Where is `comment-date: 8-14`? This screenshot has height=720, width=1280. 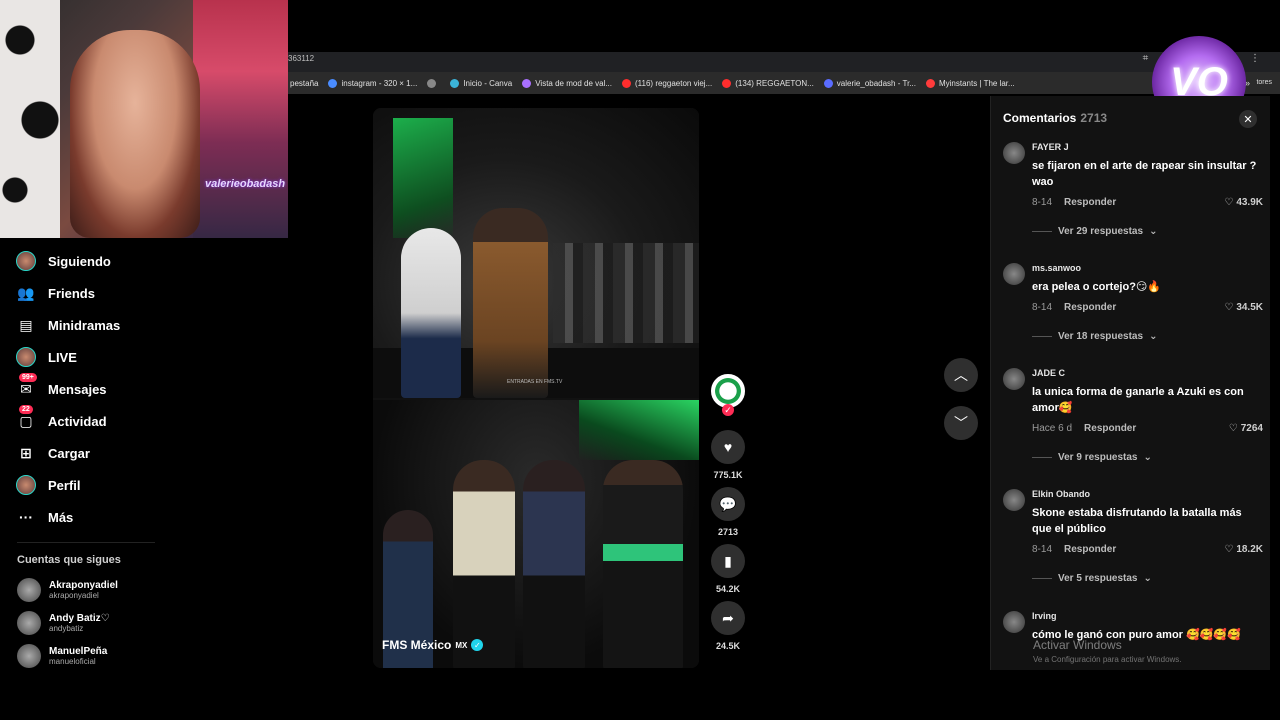
comment-date: 8-14 is located at coordinates (1042, 202).